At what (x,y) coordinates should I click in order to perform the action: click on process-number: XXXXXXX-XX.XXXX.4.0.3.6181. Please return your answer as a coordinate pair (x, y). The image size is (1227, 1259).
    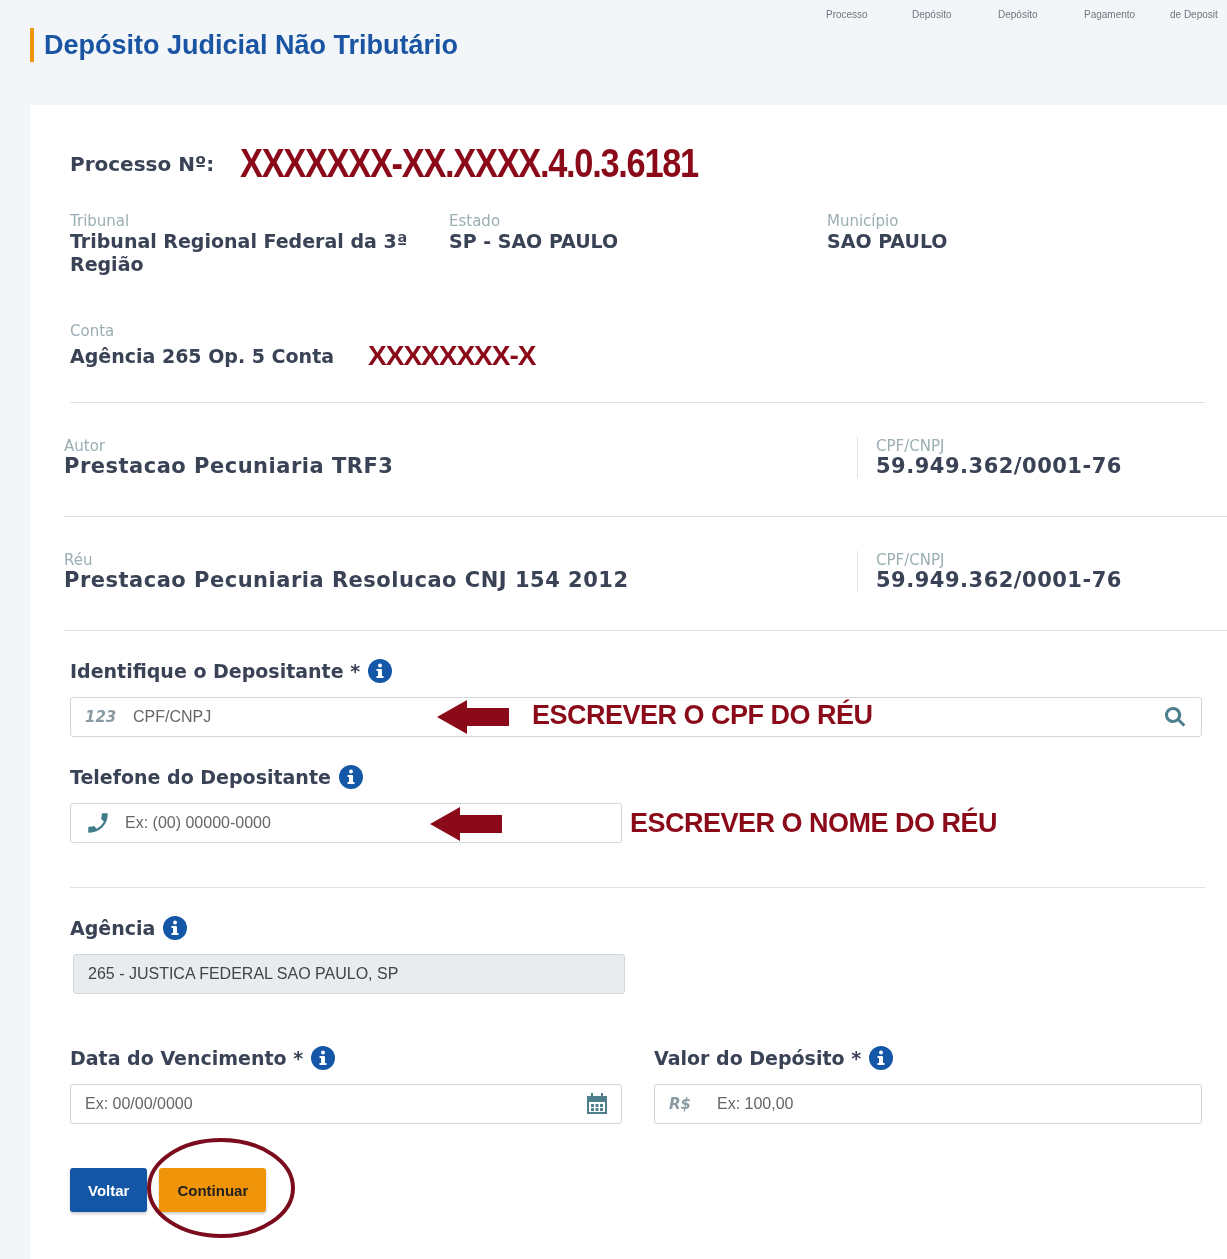
    Looking at the image, I should click on (469, 163).